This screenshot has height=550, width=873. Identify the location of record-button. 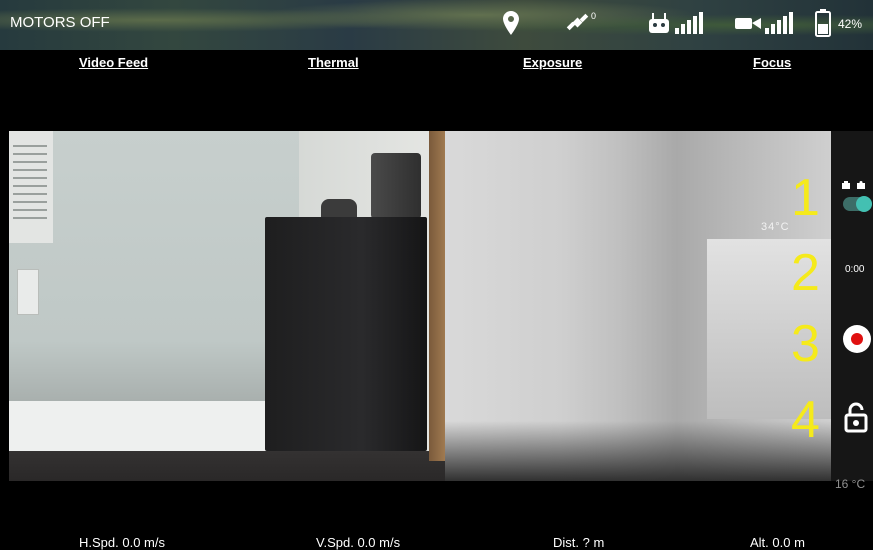
(857, 339).